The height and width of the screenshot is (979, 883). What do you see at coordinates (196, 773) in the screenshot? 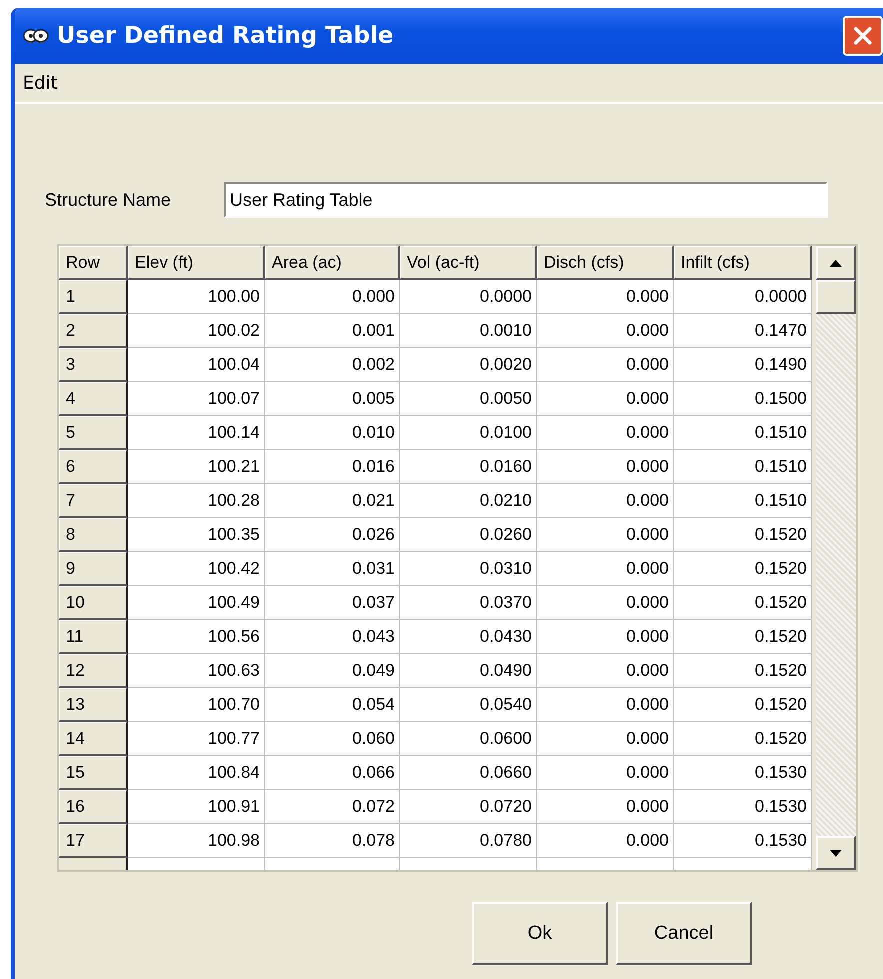
I see `table-cell: 100.84` at bounding box center [196, 773].